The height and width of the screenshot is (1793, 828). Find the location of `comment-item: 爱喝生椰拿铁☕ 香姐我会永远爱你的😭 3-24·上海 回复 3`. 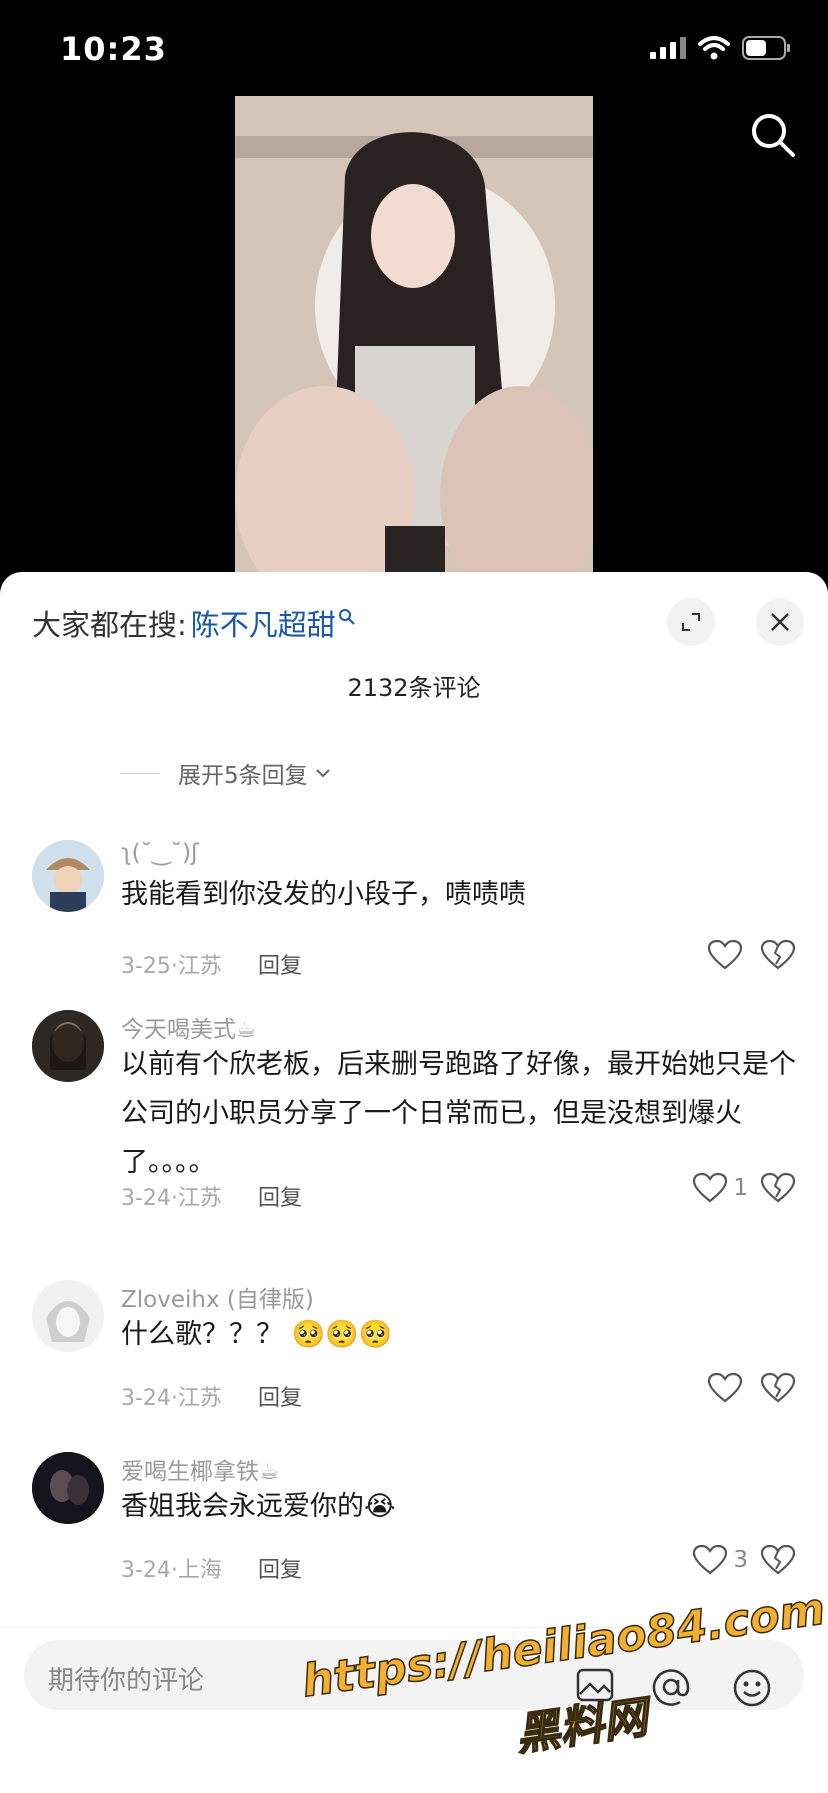

comment-item: 爱喝生椰拿铁☕ 香姐我会永远爱你的😭 3-24·上海 回复 3 is located at coordinates (414, 1527).